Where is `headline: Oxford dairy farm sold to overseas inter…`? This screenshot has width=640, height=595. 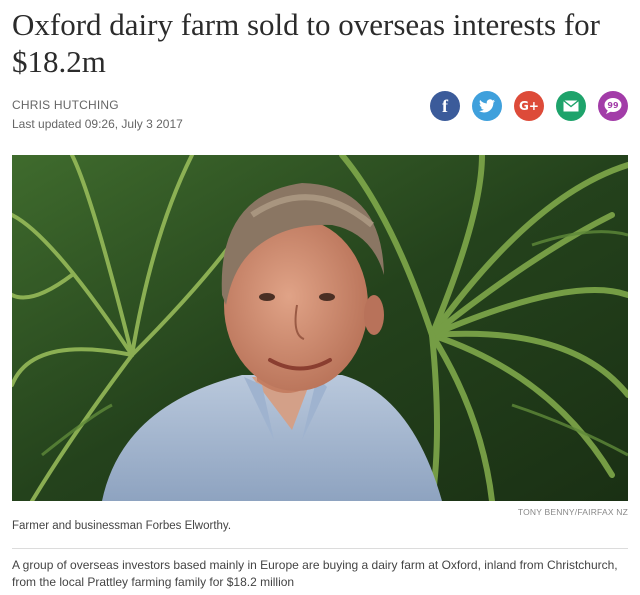 headline: Oxford dairy farm sold to overseas inter… is located at coordinates (306, 43).